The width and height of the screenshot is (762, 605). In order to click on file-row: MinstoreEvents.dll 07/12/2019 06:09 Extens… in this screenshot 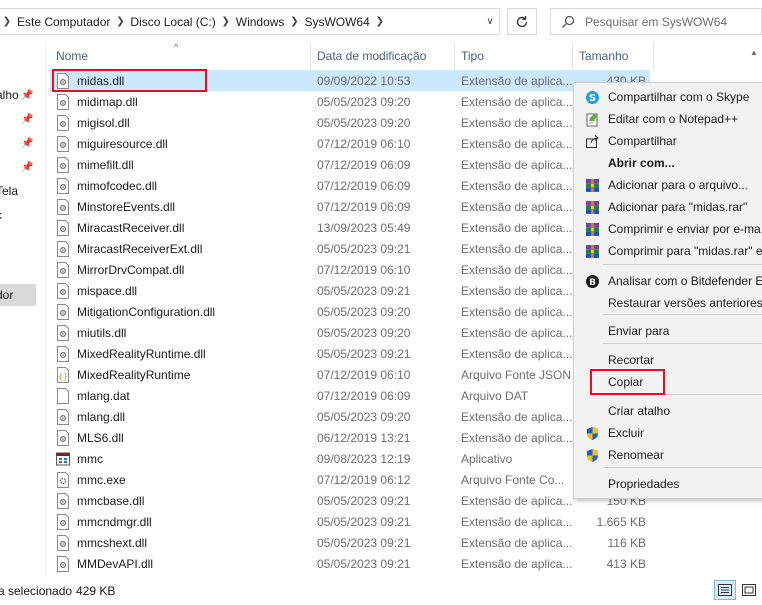, I will do `click(350, 206)`.